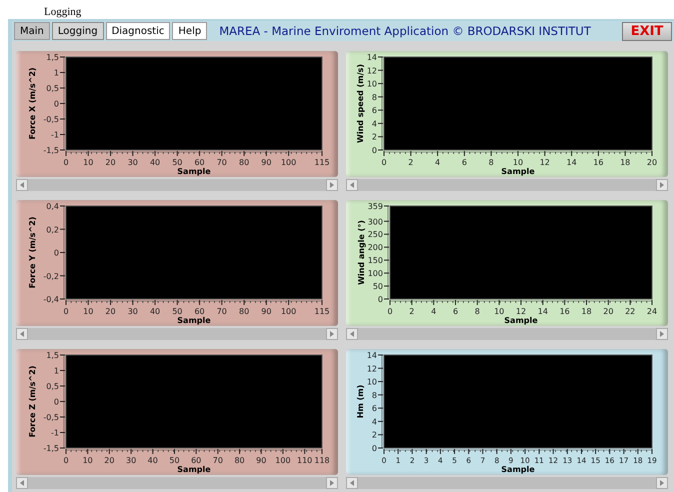  Describe the element at coordinates (51, 119) in the screenshot. I see `tick-label: -0,5` at that location.